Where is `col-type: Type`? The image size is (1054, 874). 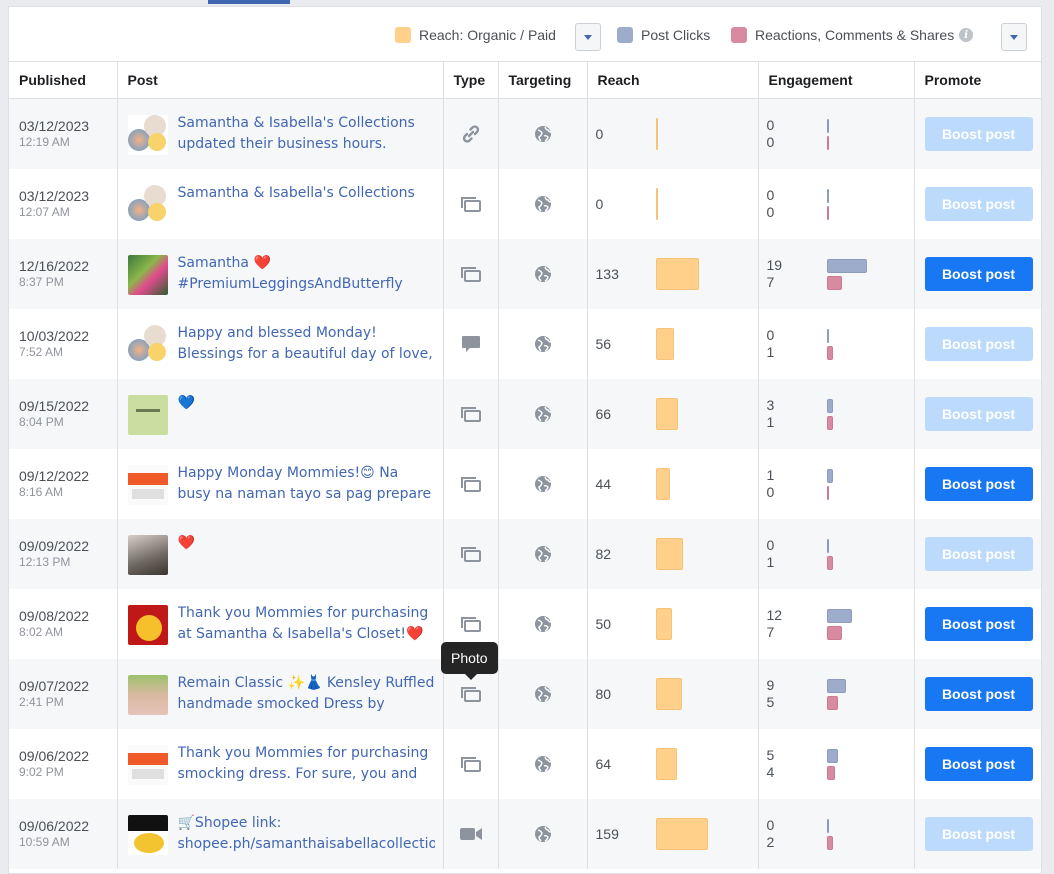 col-type: Type is located at coordinates (470, 80).